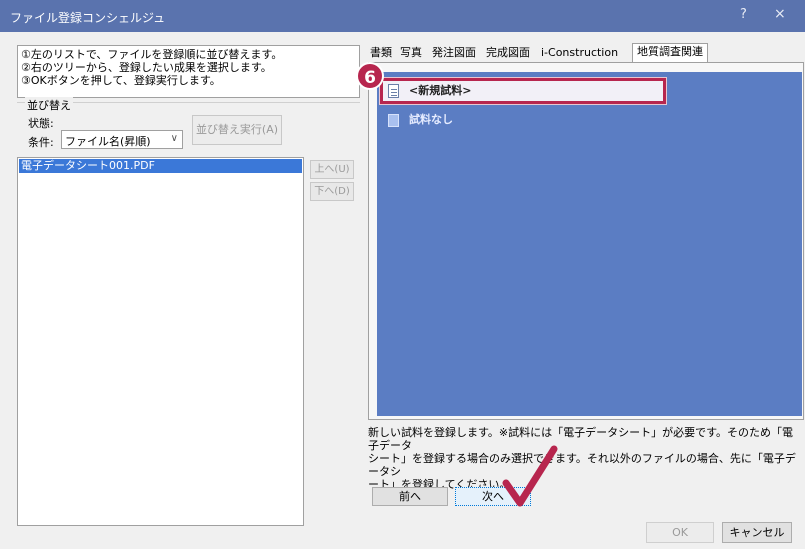  What do you see at coordinates (454, 54) in the screenshot?
I see `tab-order-drawings: 発注図面` at bounding box center [454, 54].